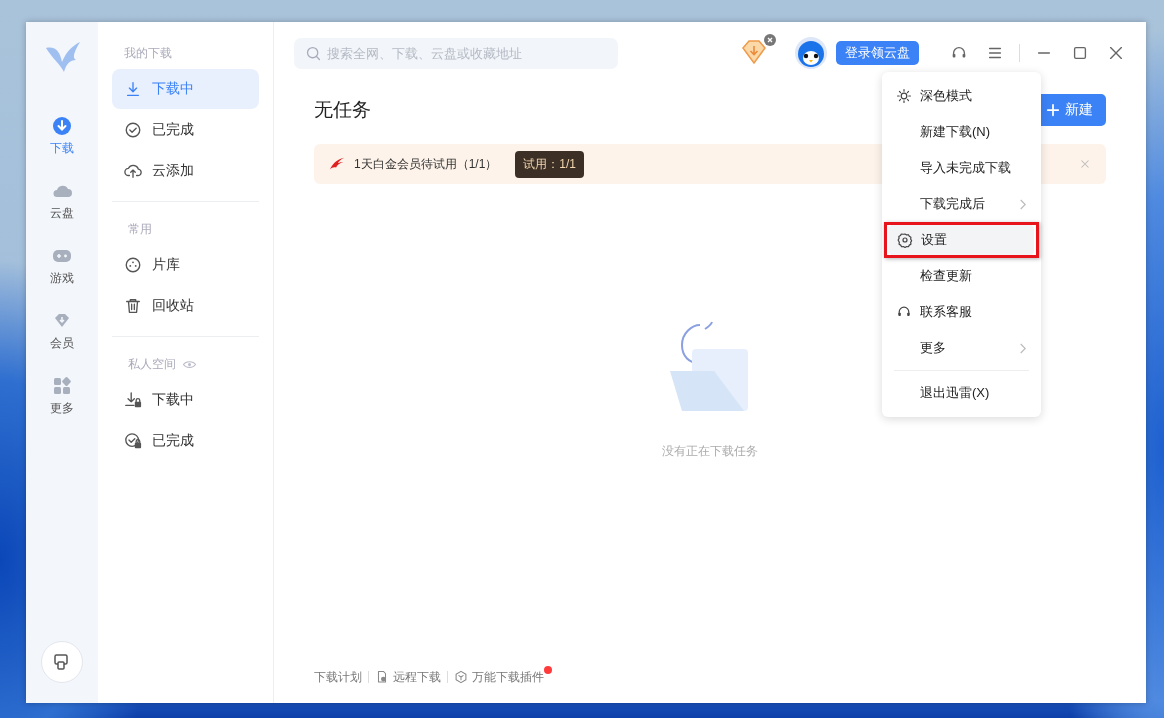 The image size is (1164, 718). Describe the element at coordinates (905, 240) in the screenshot. I see `gear-icon` at that location.